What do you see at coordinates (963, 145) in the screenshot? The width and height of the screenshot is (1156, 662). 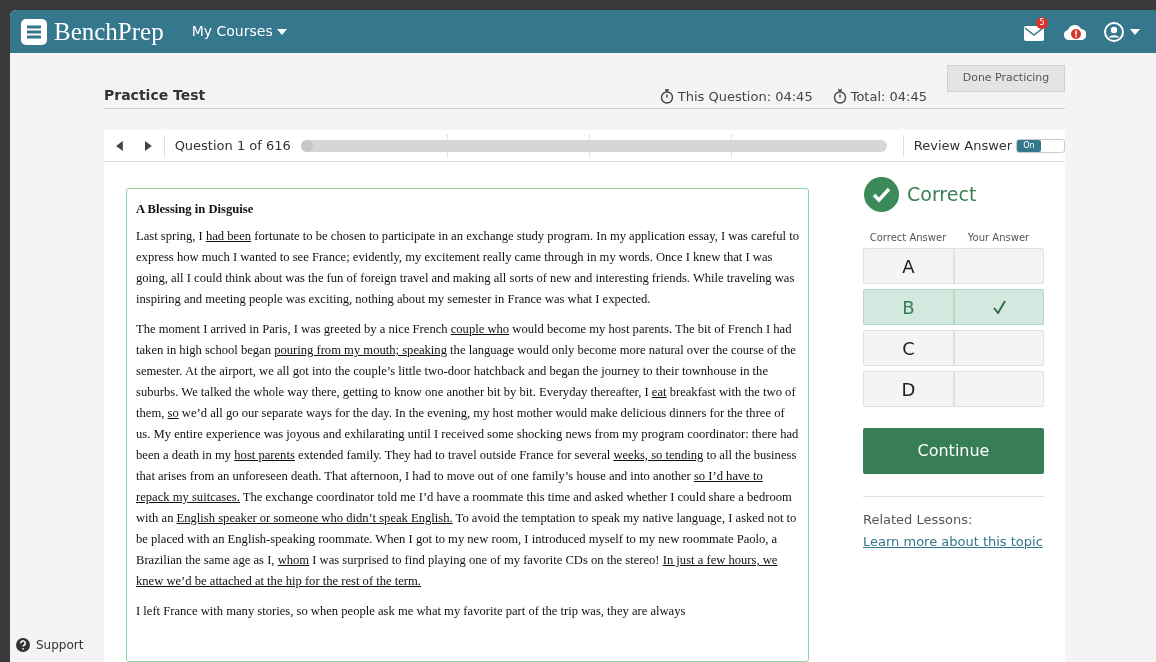 I see `review-answer-label: Review Answer` at bounding box center [963, 145].